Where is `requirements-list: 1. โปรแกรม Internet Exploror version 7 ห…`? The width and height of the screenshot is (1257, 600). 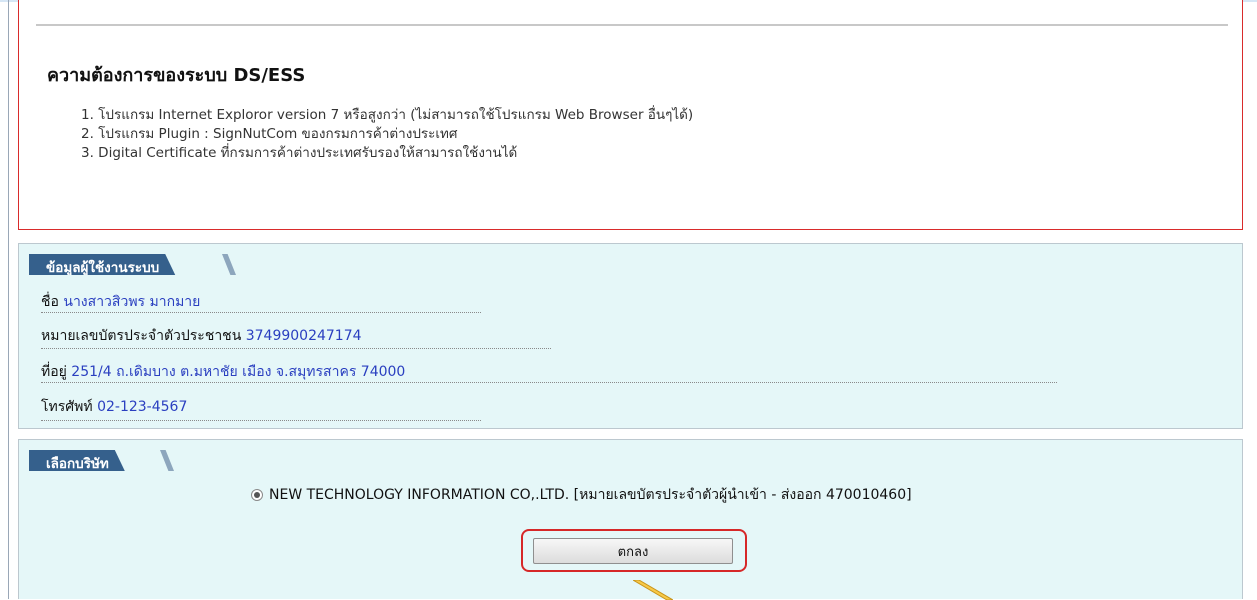
requirements-list: 1. โปรแกรม Internet Exploror version 7 ห… is located at coordinates (387, 134).